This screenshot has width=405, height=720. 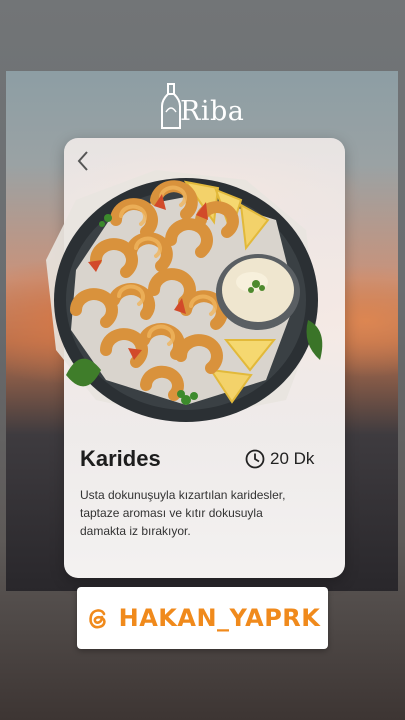 I want to click on description-line: Usta dokunuşuyla kızartılan karidesler,, so click(x=183, y=495).